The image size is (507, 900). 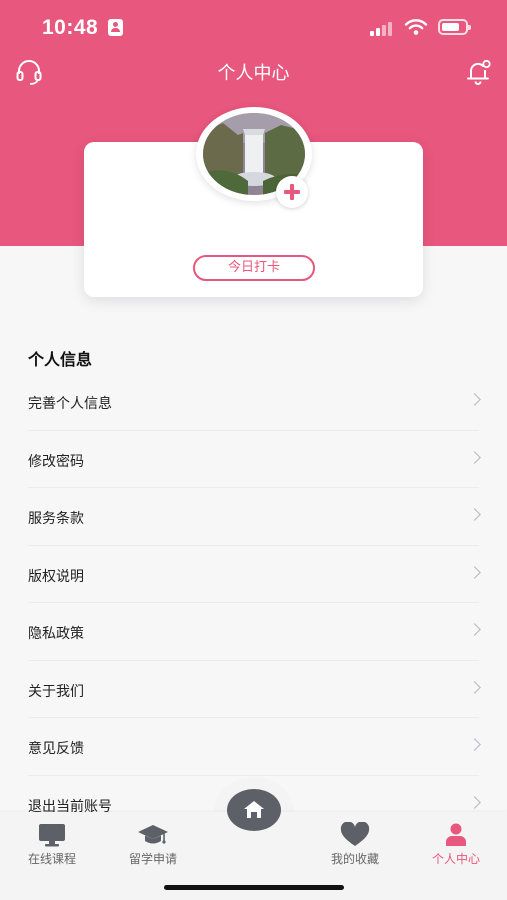 I want to click on tab-study-abroad: 留学申请, so click(x=153, y=842).